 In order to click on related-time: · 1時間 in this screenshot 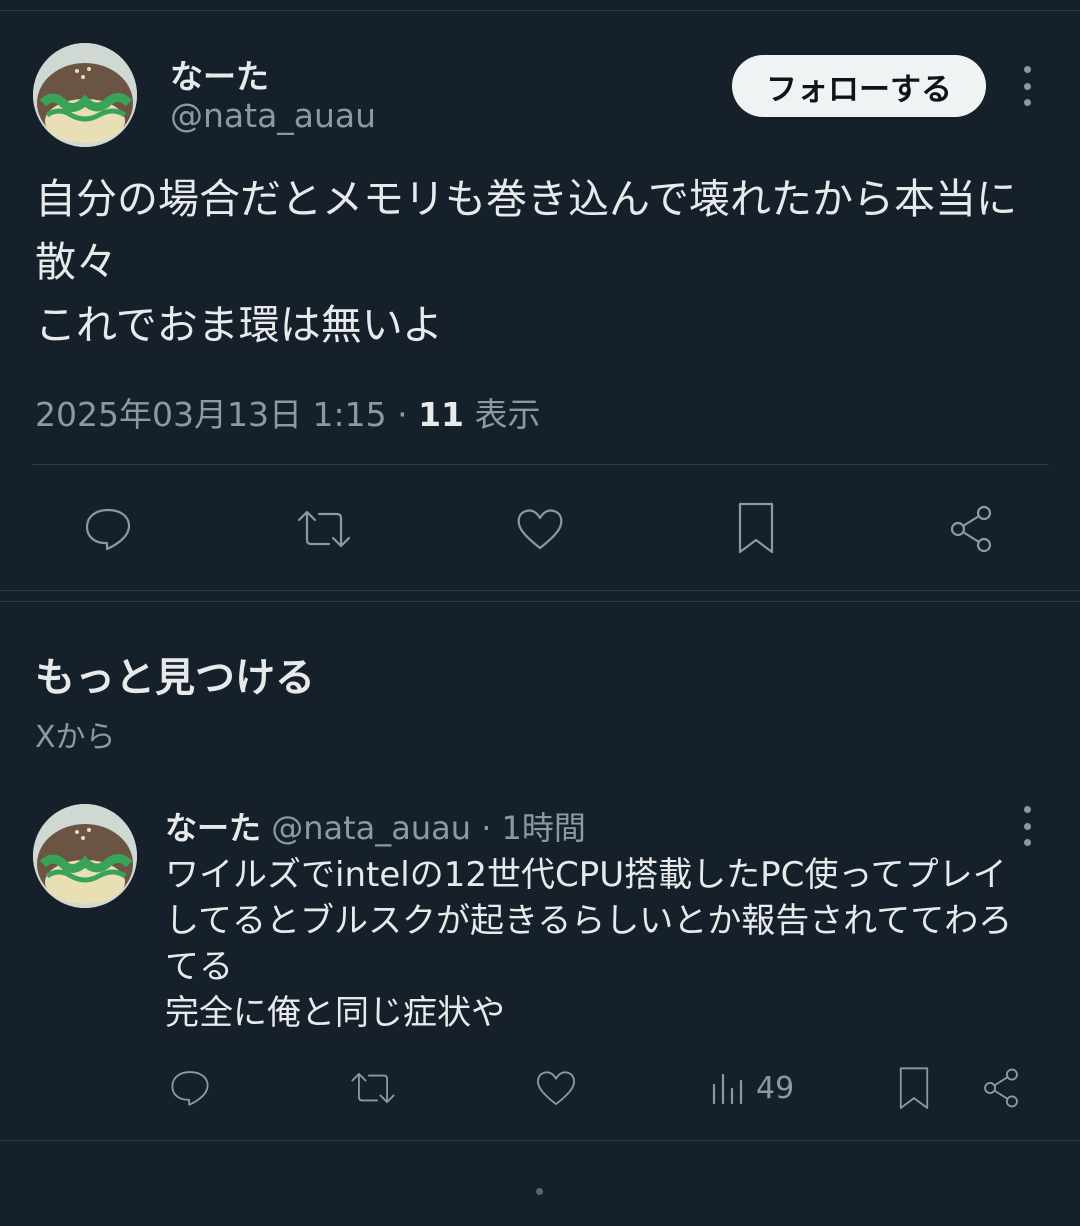, I will do `click(533, 828)`.